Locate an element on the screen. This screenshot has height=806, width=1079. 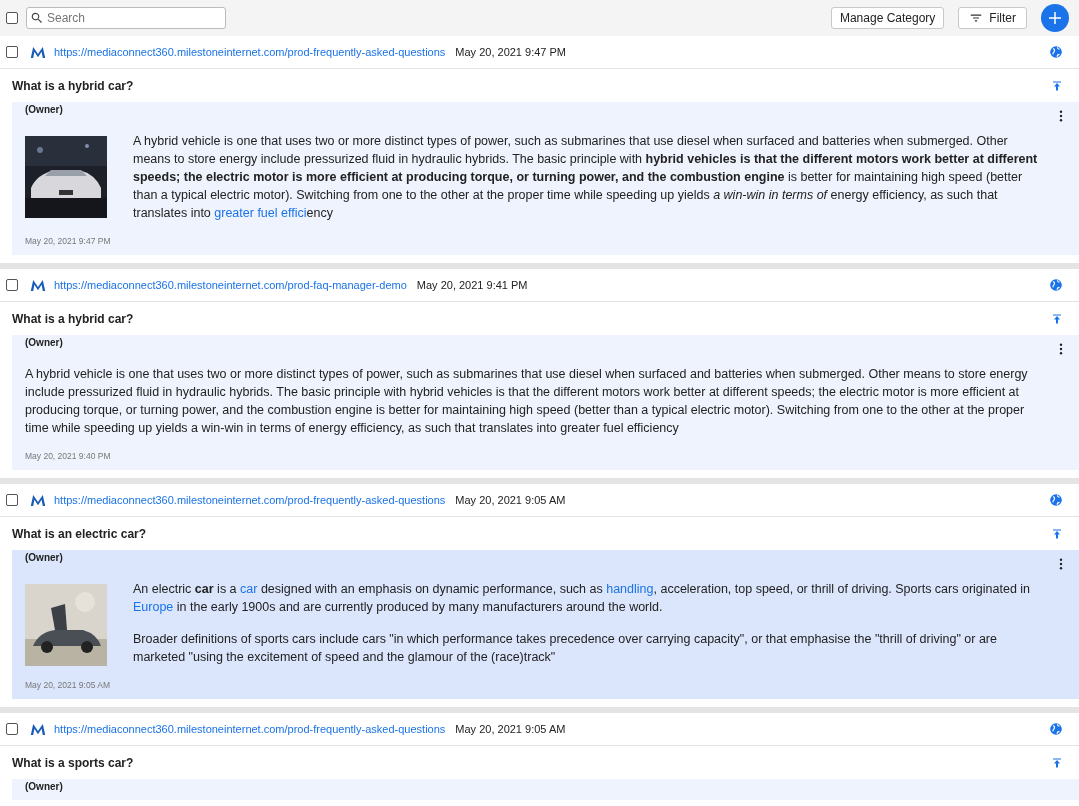
text-link: car is located at coordinates (249, 589).